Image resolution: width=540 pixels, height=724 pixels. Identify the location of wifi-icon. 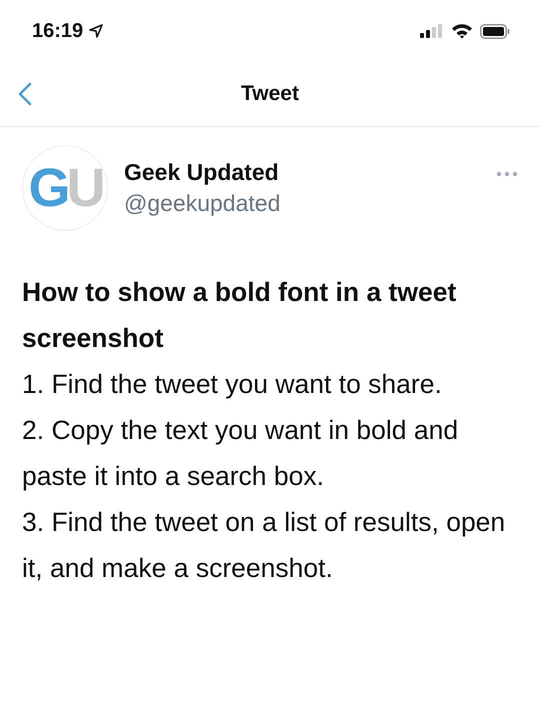
(462, 31).